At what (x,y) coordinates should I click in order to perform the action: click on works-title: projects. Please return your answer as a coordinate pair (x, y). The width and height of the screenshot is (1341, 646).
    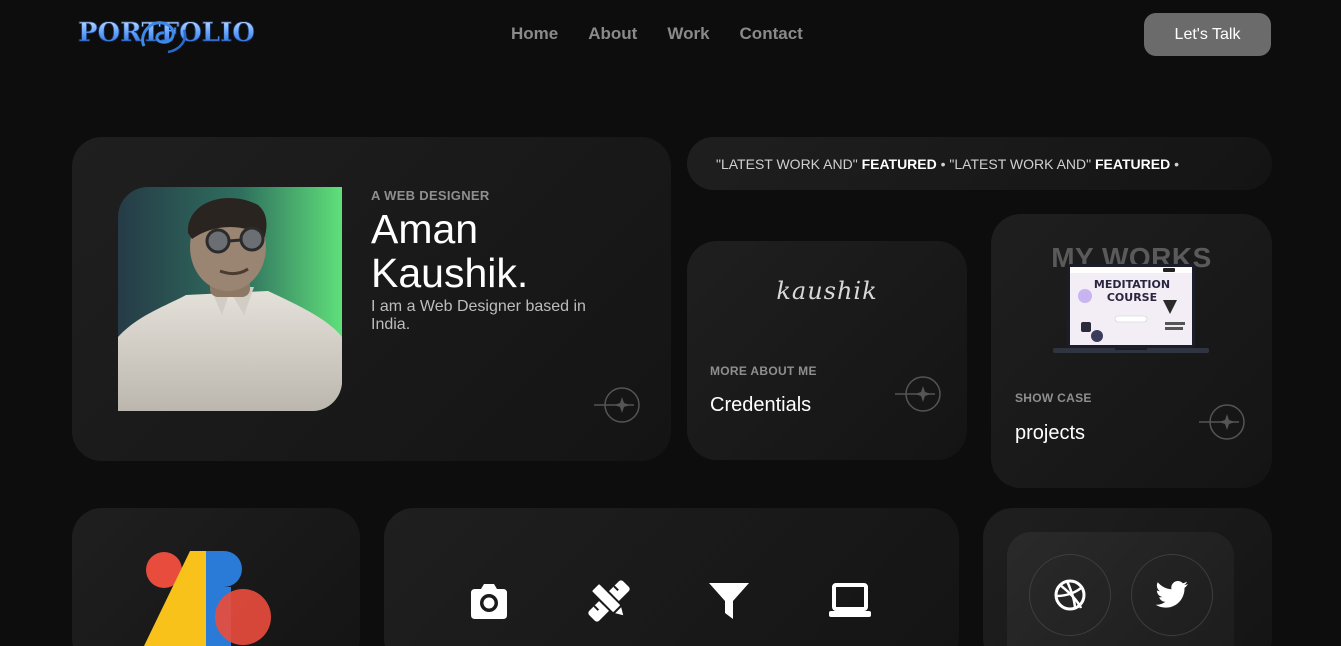
    Looking at the image, I should click on (1050, 433).